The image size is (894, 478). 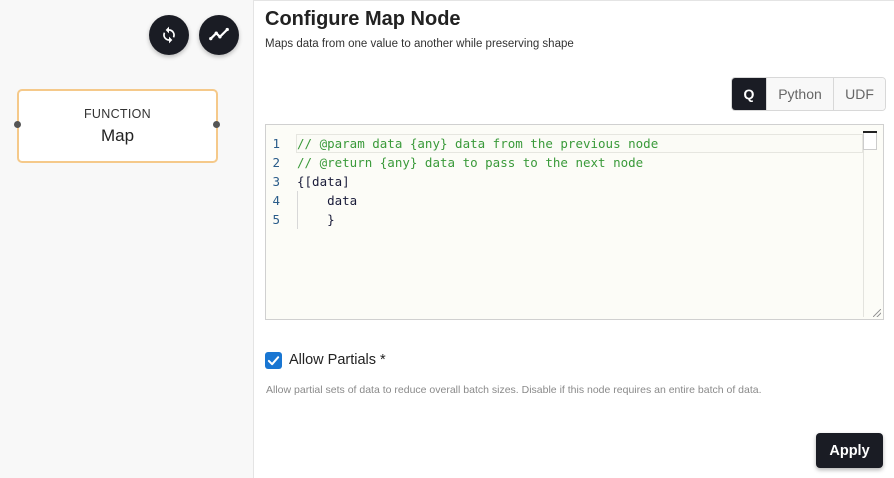 I want to click on lang-python-button: Python, so click(x=799, y=94).